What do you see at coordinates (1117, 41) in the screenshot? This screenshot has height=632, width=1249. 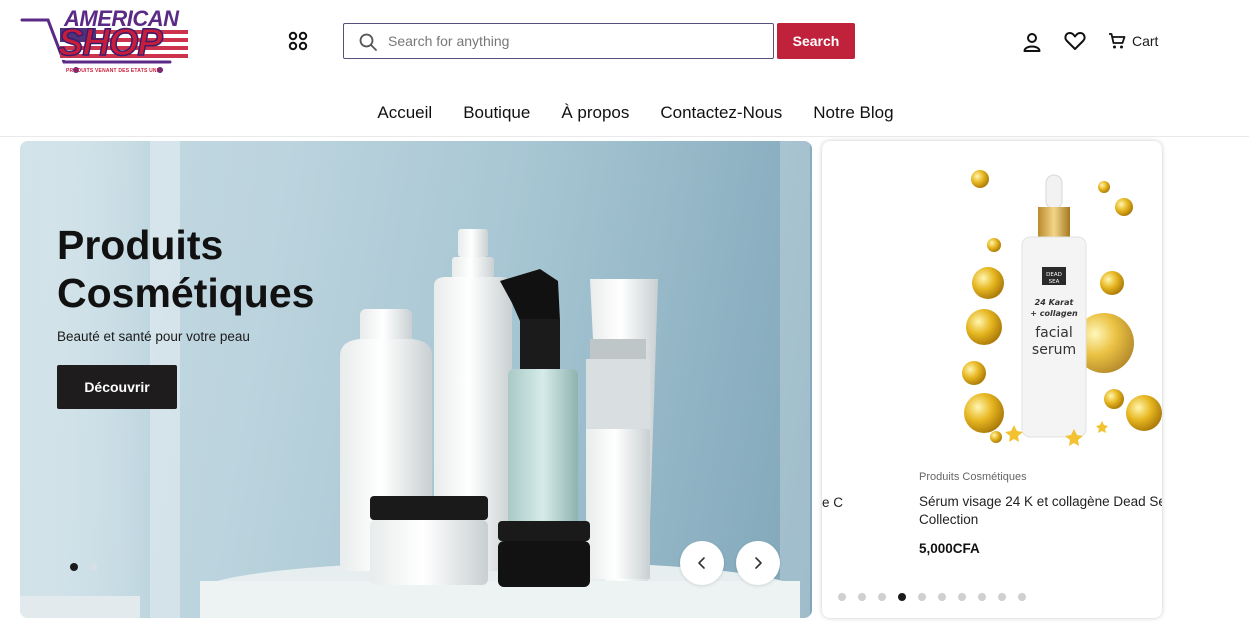 I see `cart-icon` at bounding box center [1117, 41].